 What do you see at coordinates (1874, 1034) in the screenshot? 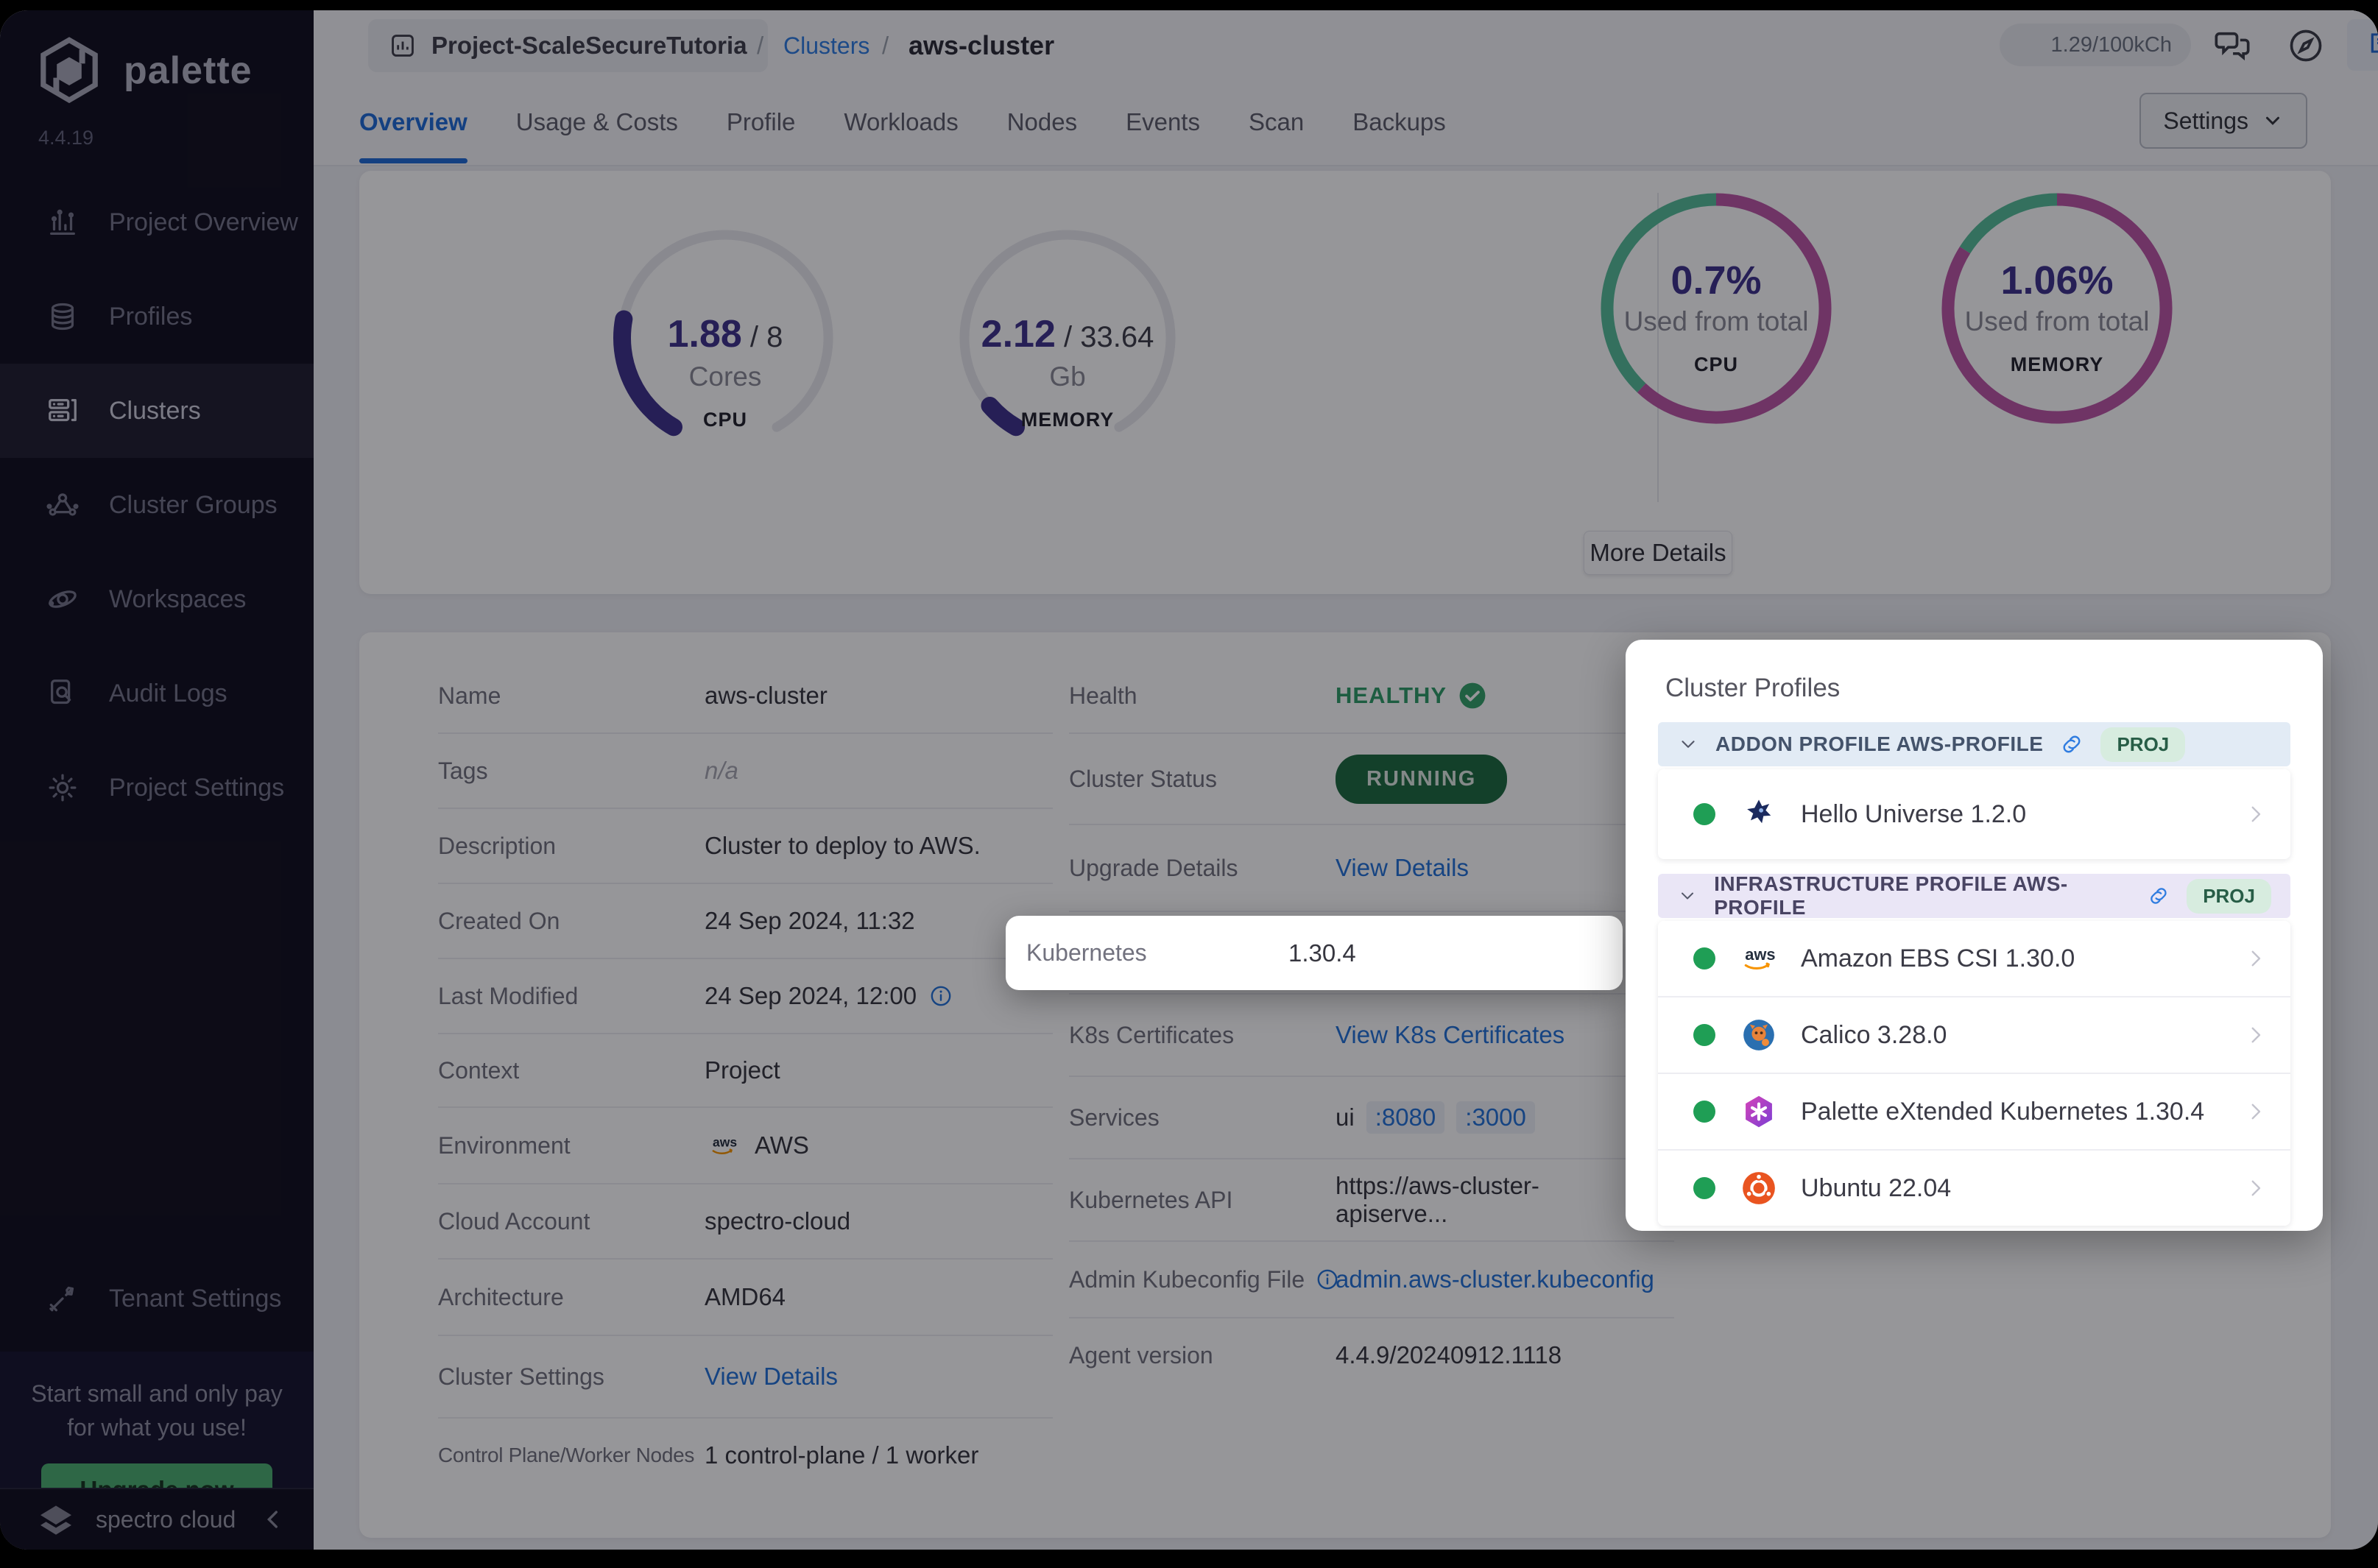
I see `profile-item-name: Calico 3.28.0` at bounding box center [1874, 1034].